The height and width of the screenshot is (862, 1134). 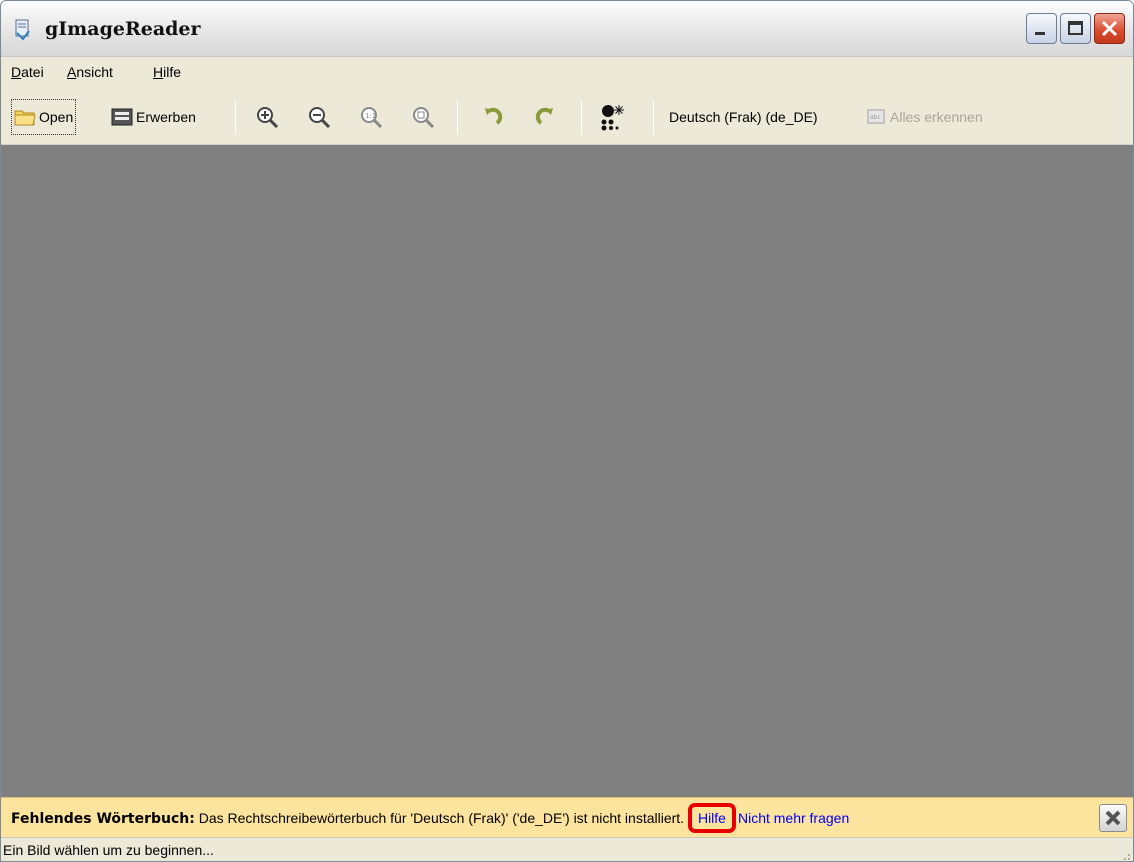 I want to click on svg-text: 1:1, so click(x=370, y=116).